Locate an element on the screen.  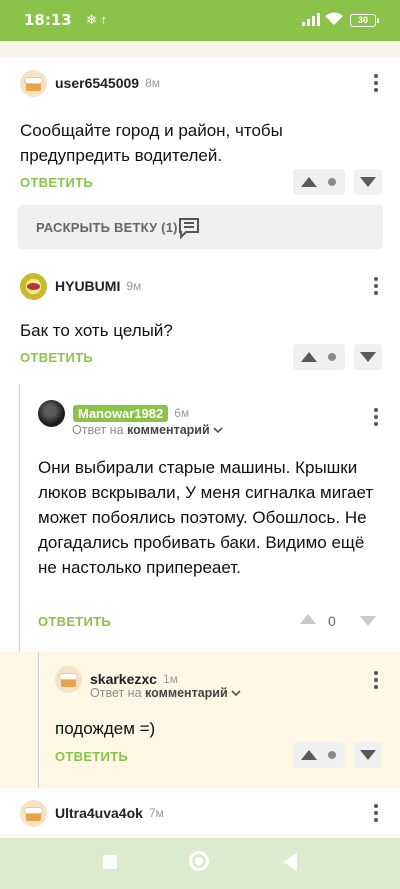
comment-header: Ultra4uva4ok 7м is located at coordinates (92, 813).